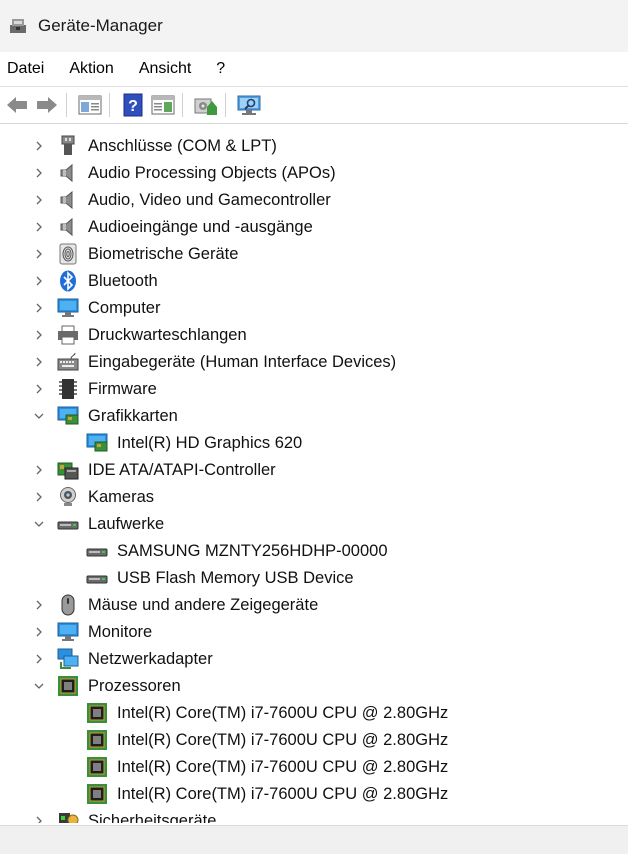  I want to click on scan-hardware-changes-button, so click(249, 105).